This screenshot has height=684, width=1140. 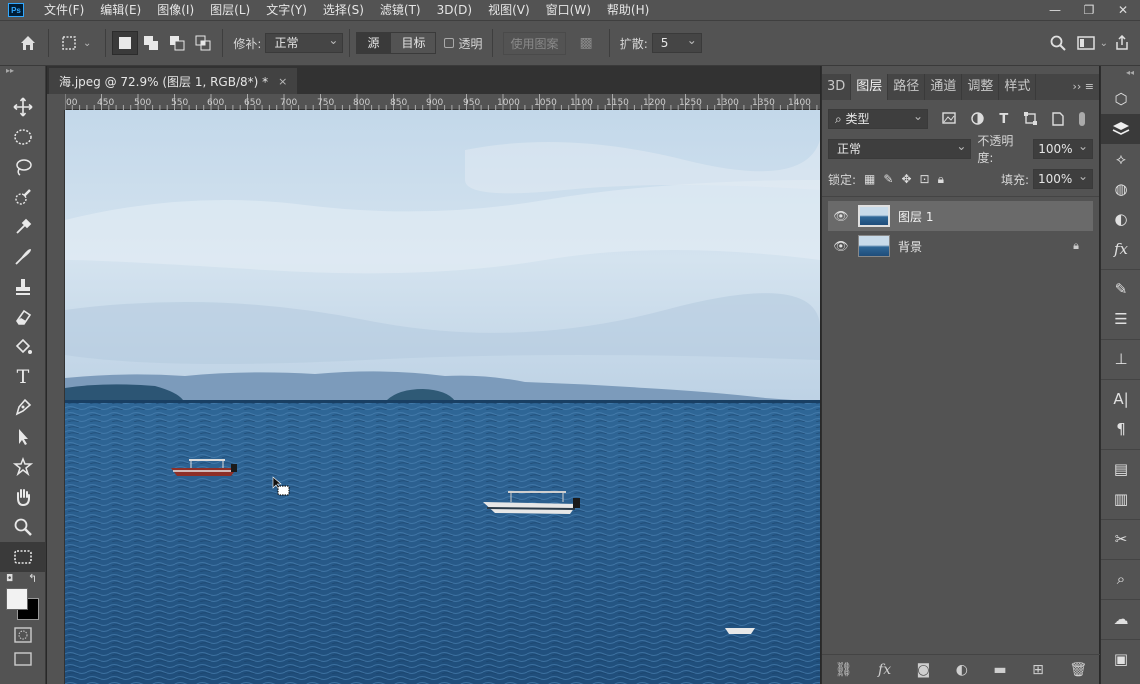 What do you see at coordinates (1038, 670) in the screenshot?
I see `new-layer-icon: ⊞` at bounding box center [1038, 670].